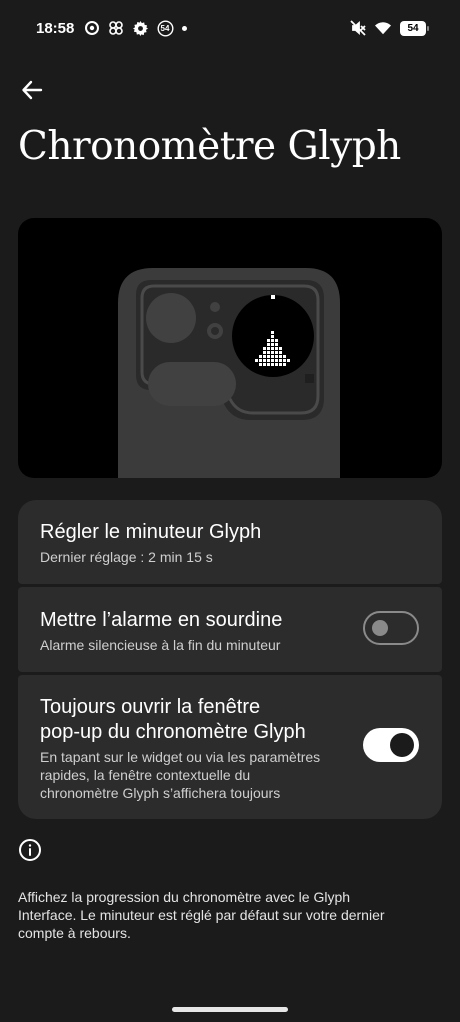  I want to click on phone-illustration, so click(229, 373).